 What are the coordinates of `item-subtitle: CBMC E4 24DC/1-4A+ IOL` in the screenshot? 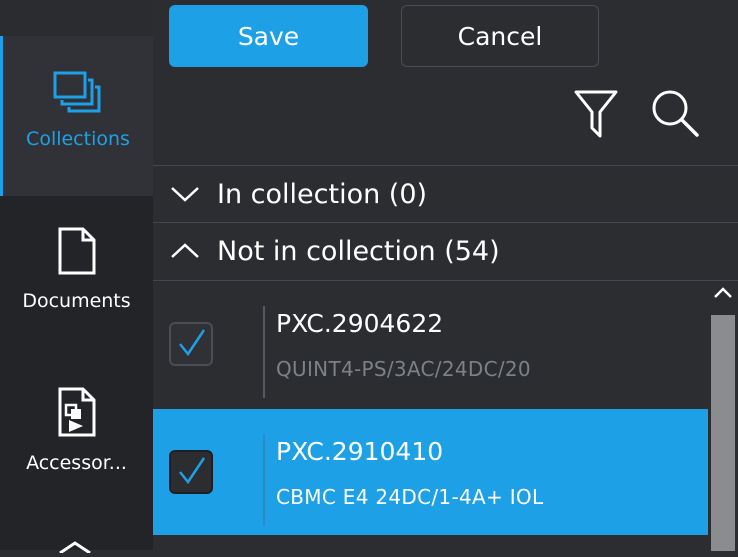 It's located at (410, 497).